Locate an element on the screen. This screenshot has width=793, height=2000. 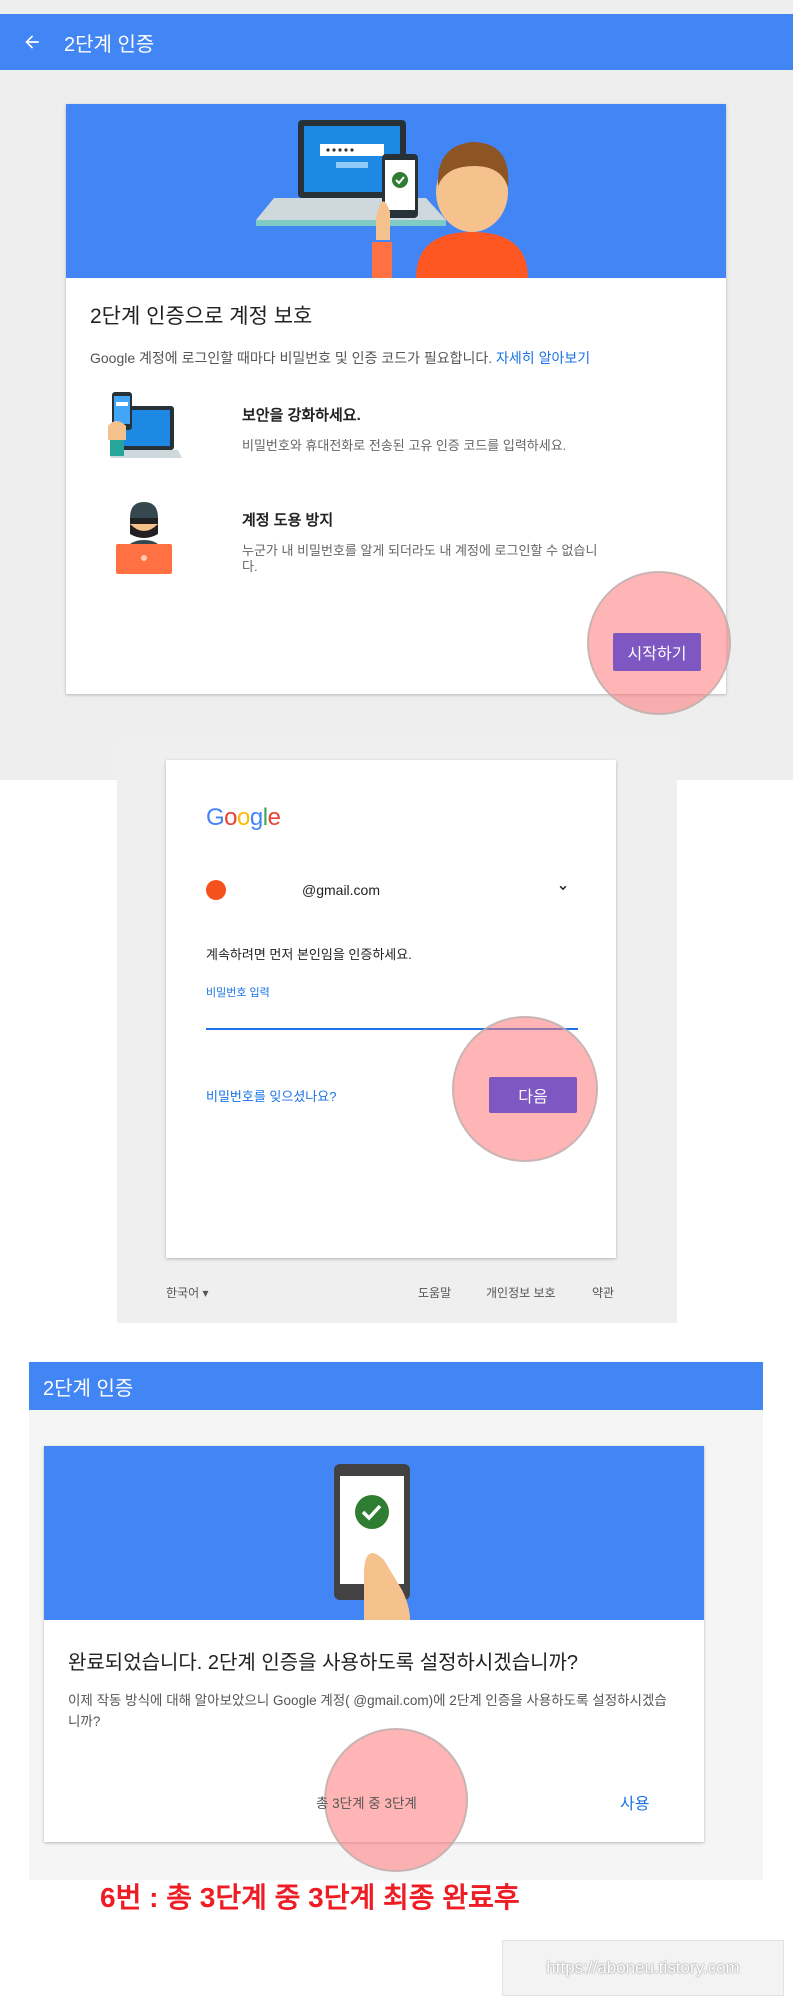
card-heading: 2단계 인증으로 계정 보호 is located at coordinates (201, 316).